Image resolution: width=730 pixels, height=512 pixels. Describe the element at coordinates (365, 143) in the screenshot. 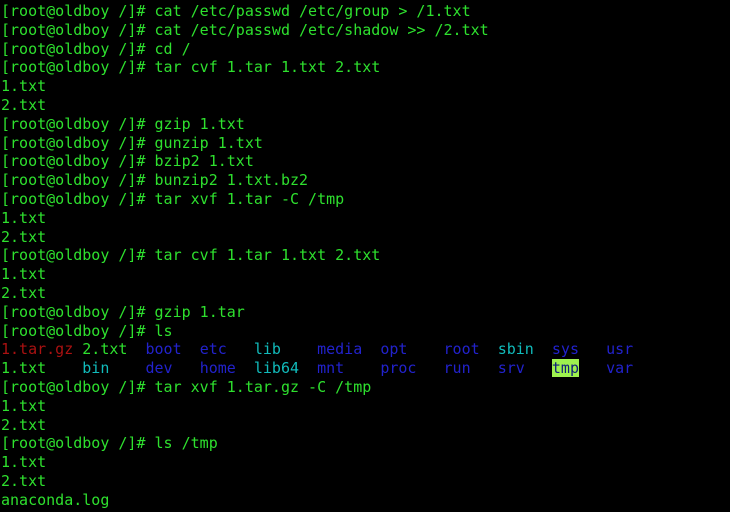

I see `terminal-command-line: [root@oldboy /]# gunzip 1.txt` at that location.